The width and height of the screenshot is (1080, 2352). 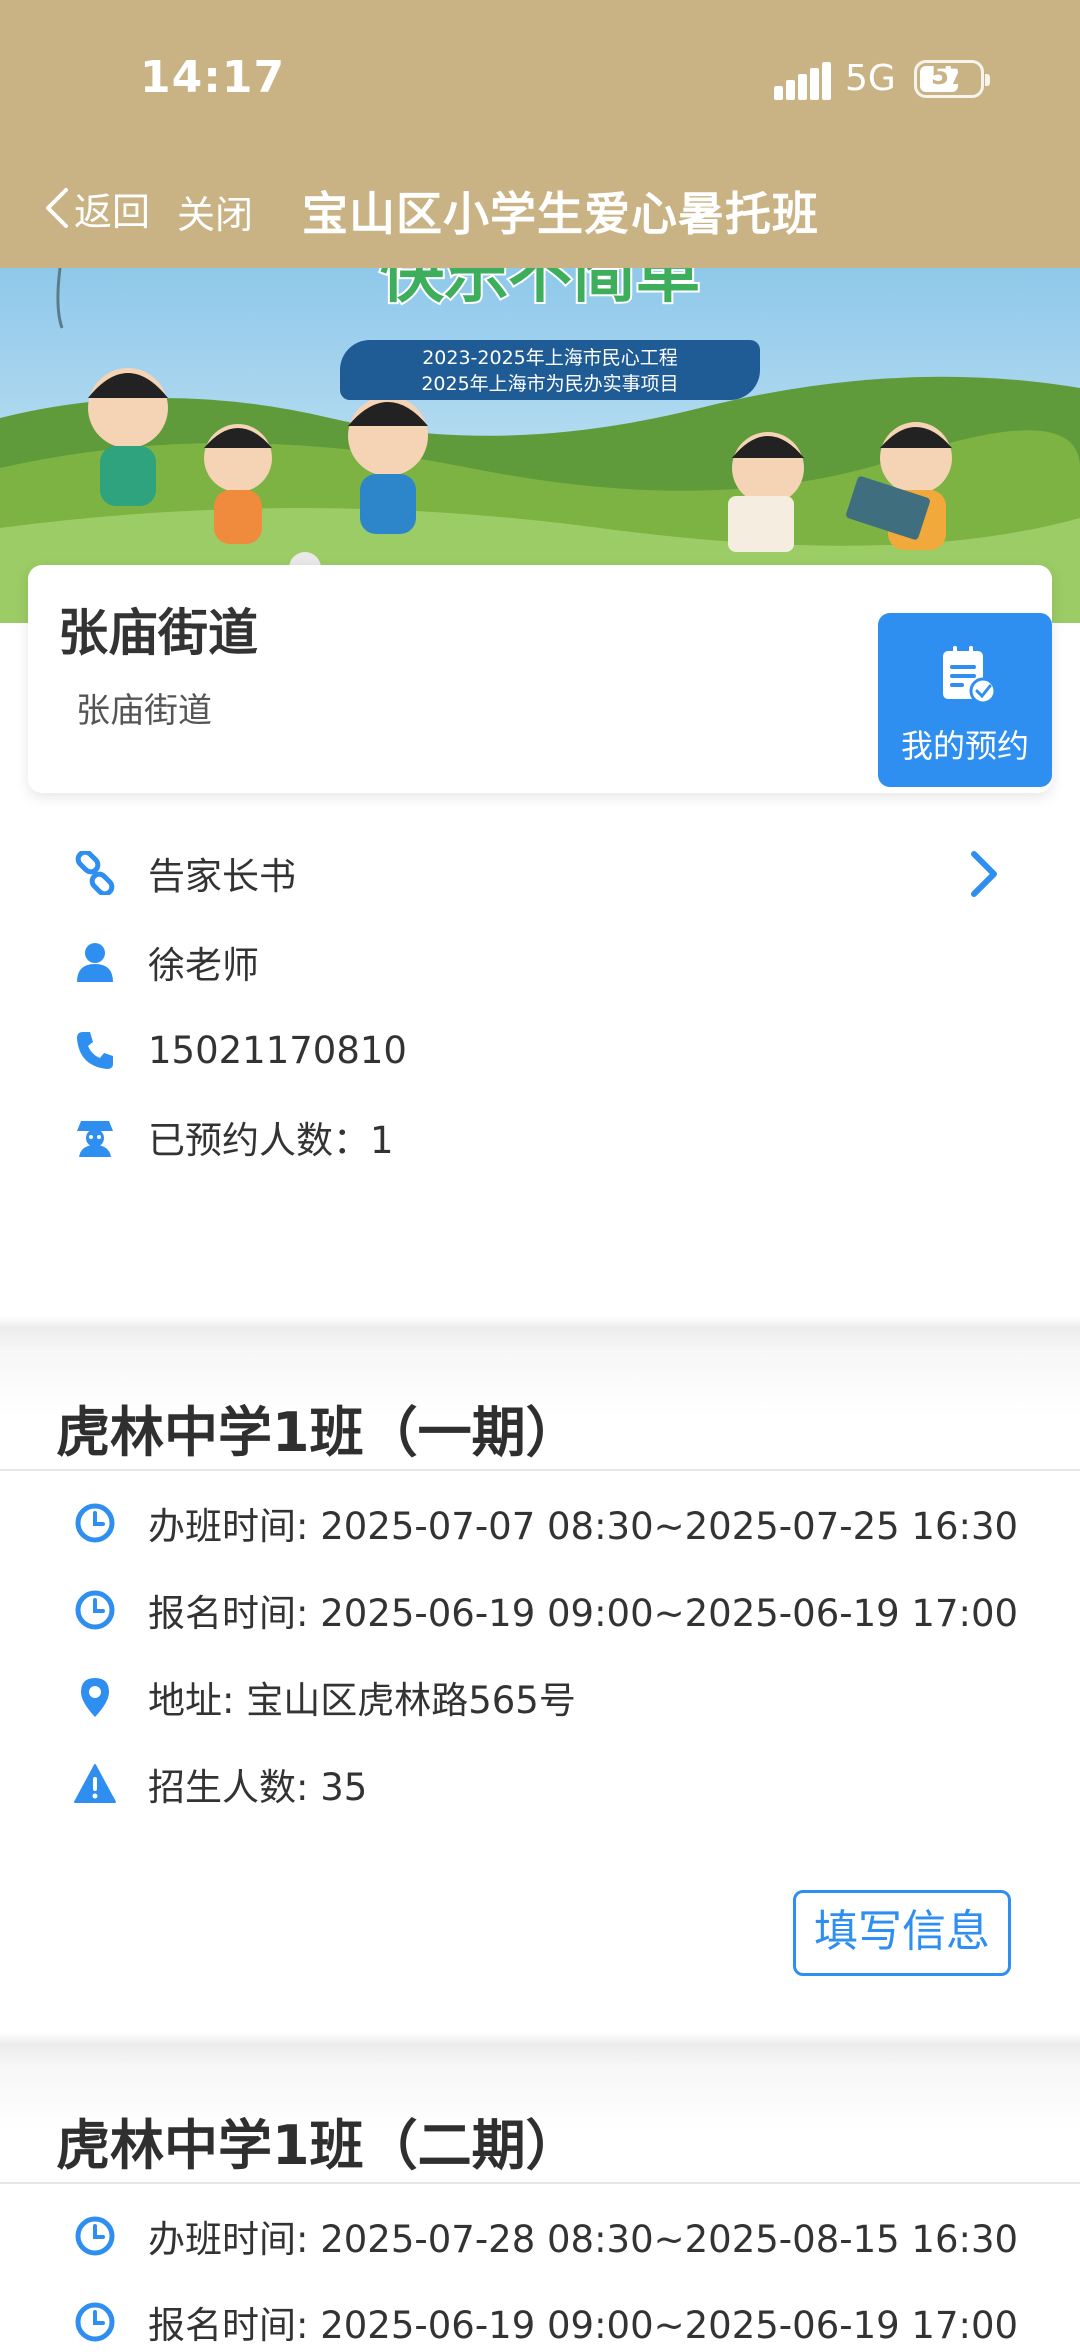 I want to click on back-button: 返回, so click(x=97, y=208).